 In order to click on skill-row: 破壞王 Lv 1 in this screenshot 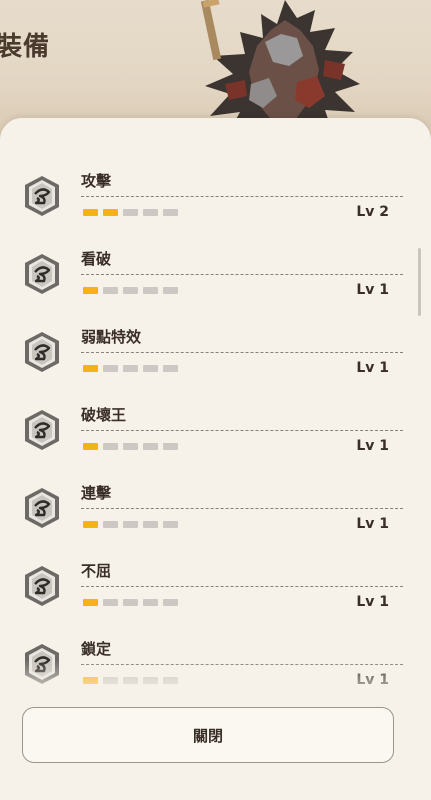, I will do `click(215, 431)`.